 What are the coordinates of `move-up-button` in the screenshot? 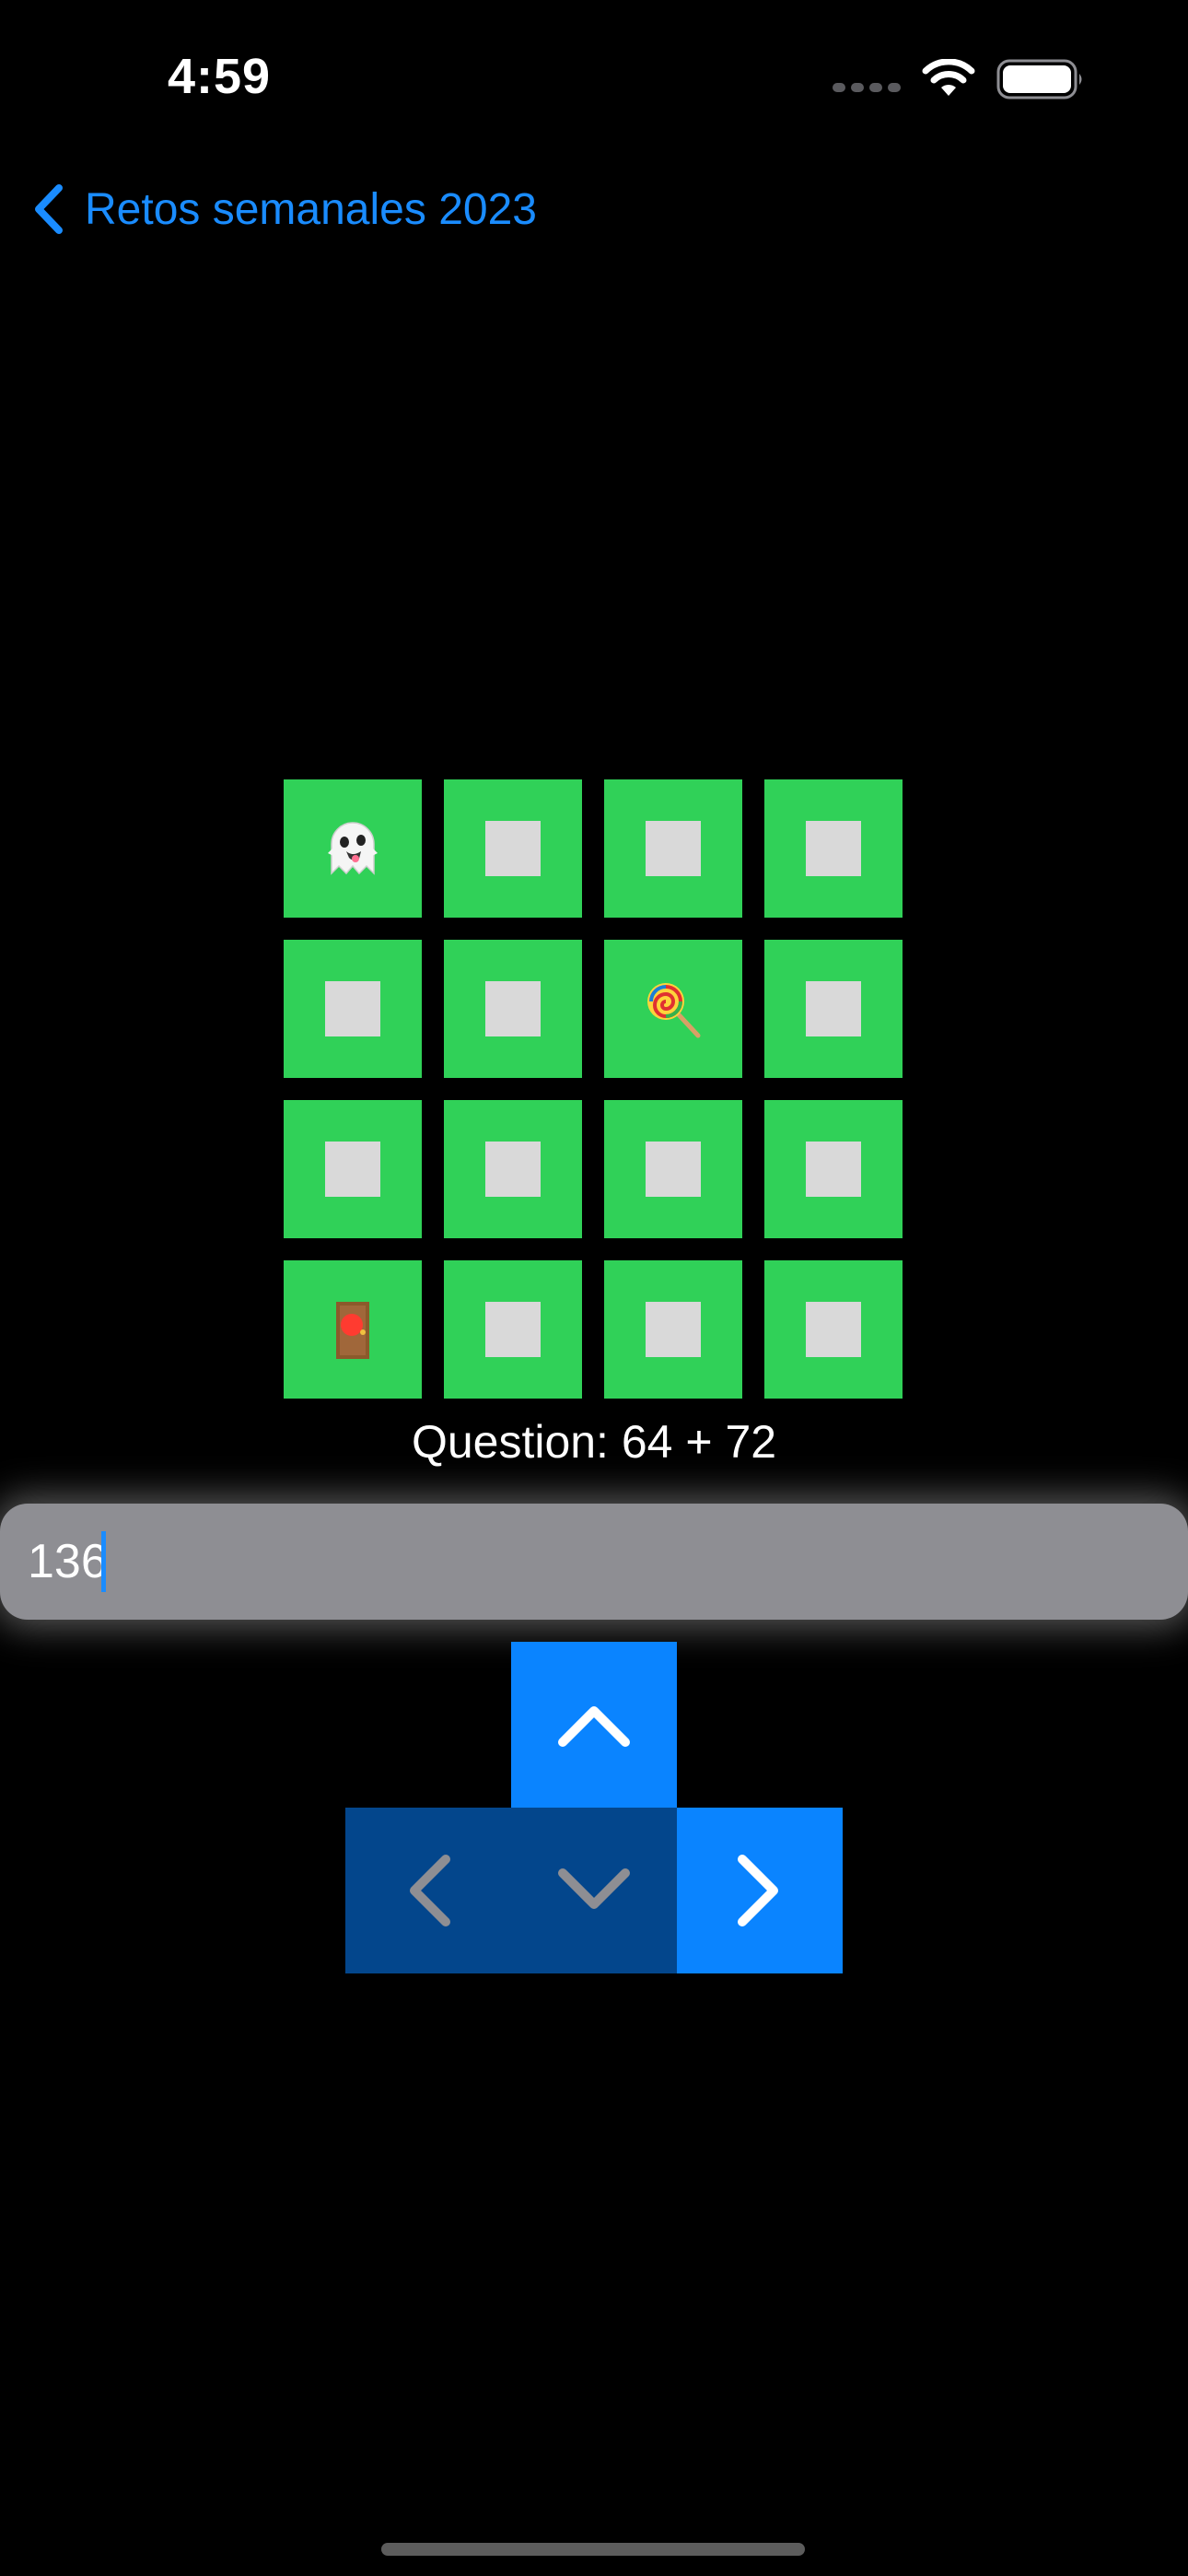 It's located at (594, 1725).